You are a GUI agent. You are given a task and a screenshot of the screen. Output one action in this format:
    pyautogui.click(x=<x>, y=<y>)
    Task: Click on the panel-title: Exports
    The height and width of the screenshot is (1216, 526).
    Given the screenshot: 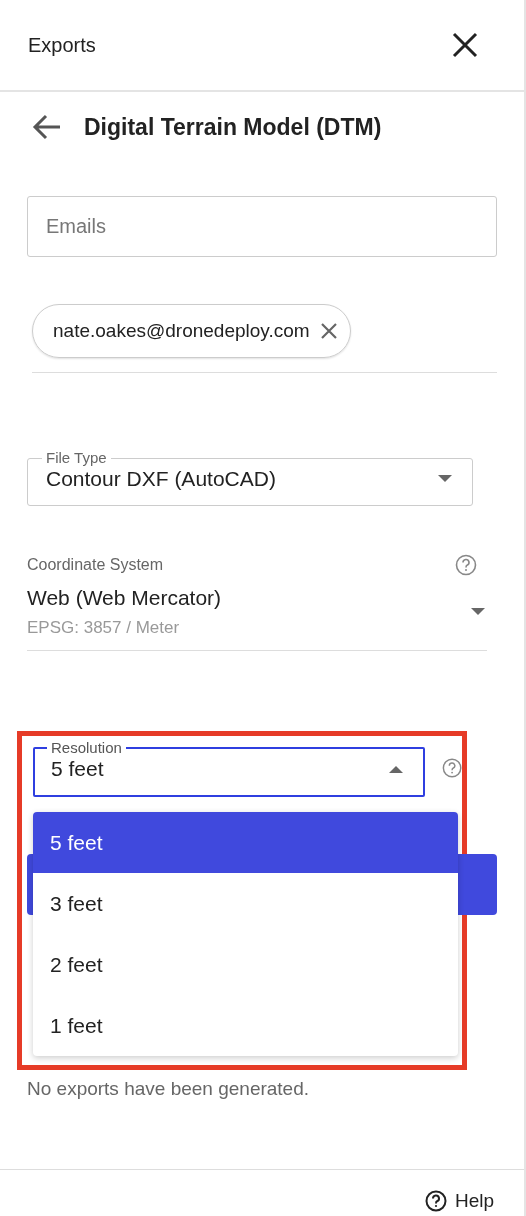 What is the action you would take?
    pyautogui.click(x=62, y=45)
    